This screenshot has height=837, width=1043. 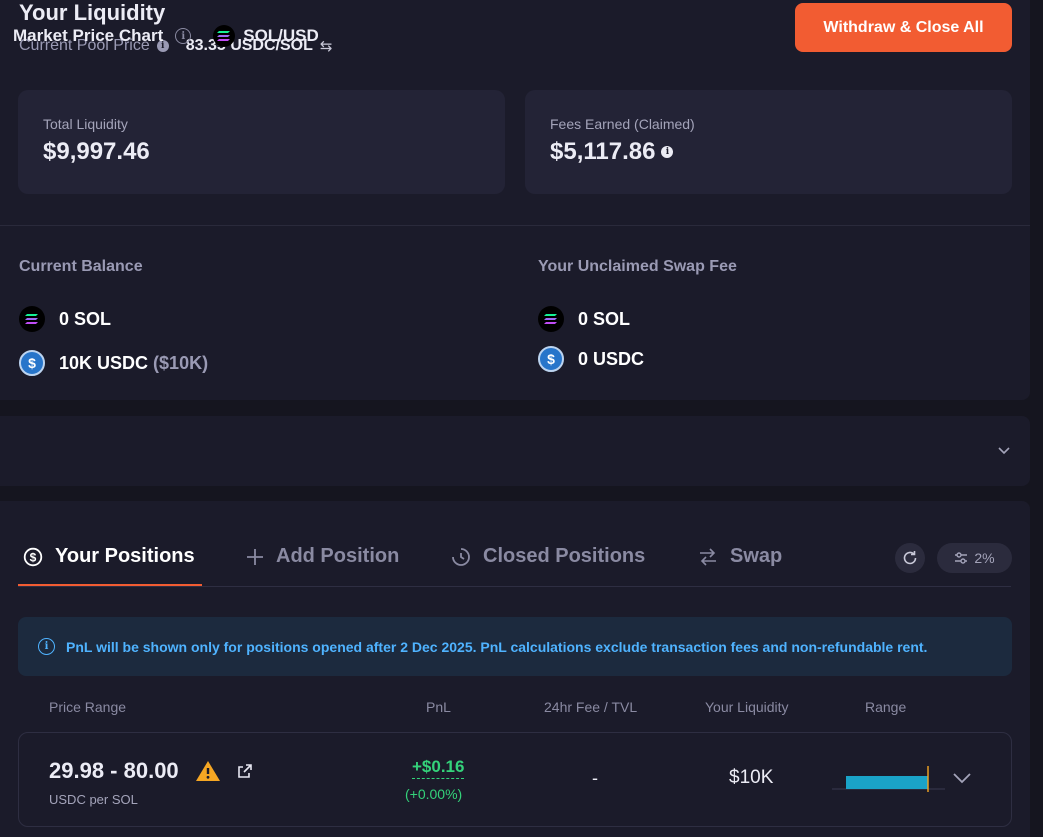 I want to click on tab-label: Add Position, so click(x=338, y=556).